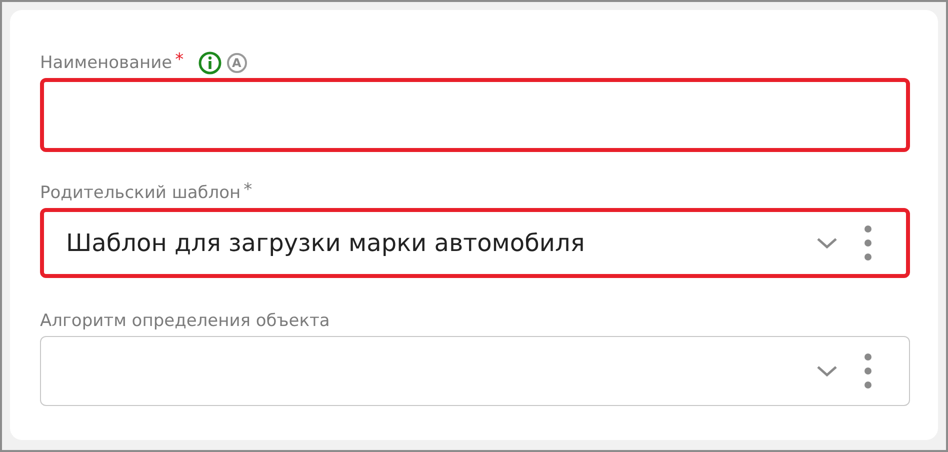  I want to click on field-label: Родительский шаблон, so click(140, 193).